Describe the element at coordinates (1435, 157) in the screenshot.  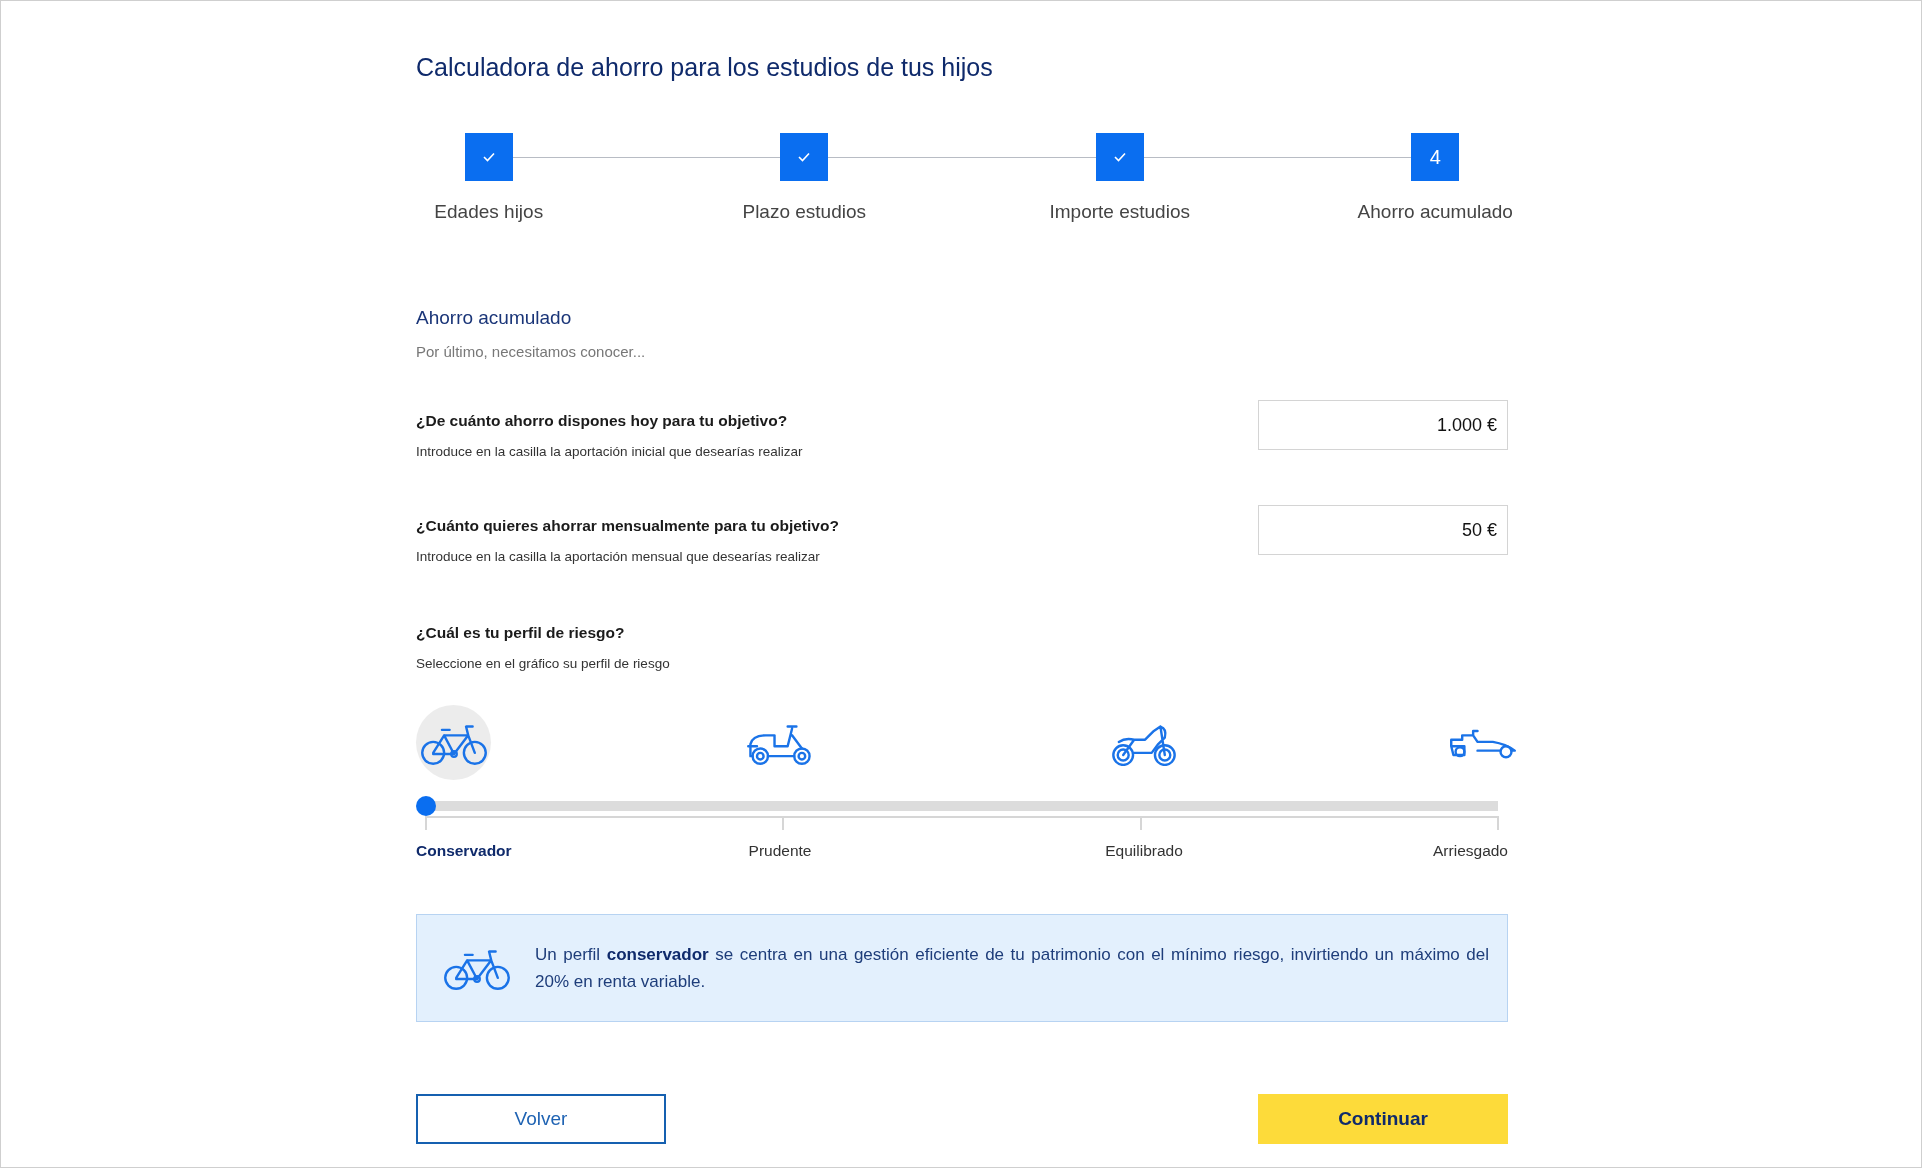
I see `step-indicator: 4` at that location.